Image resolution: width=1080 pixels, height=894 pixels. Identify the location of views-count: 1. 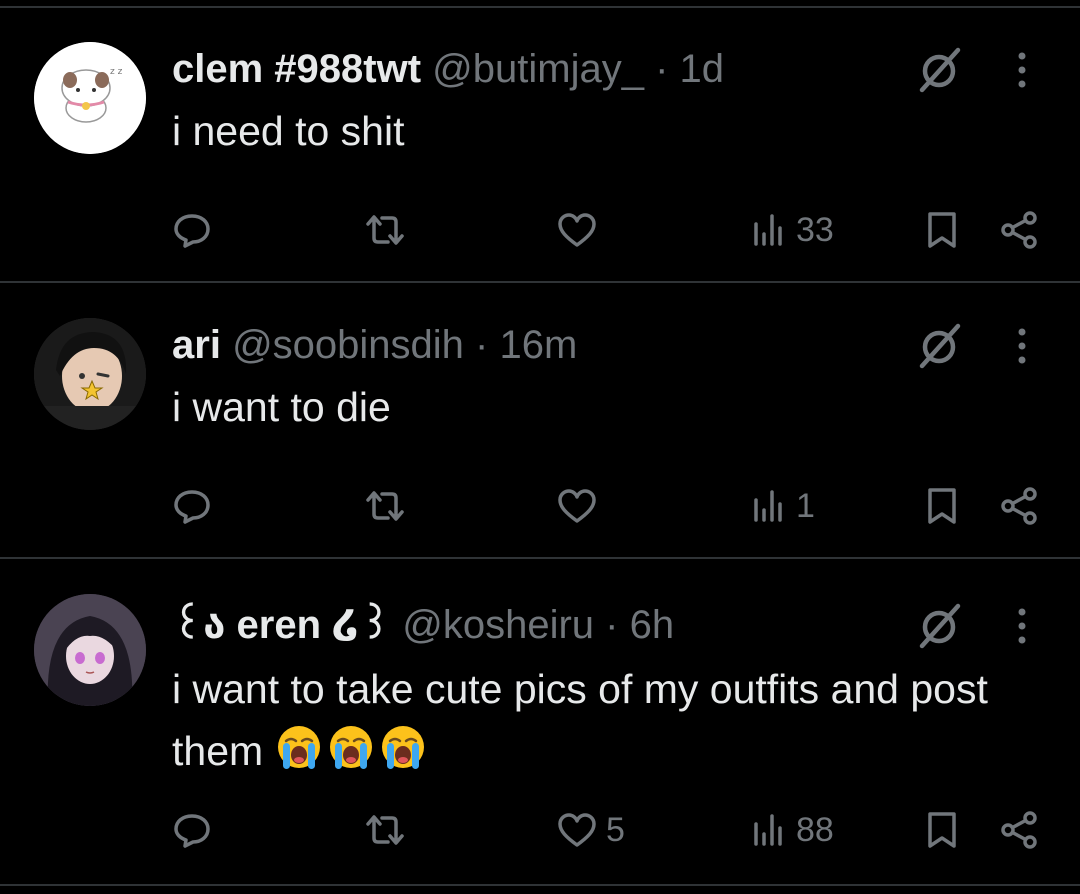
(805, 505).